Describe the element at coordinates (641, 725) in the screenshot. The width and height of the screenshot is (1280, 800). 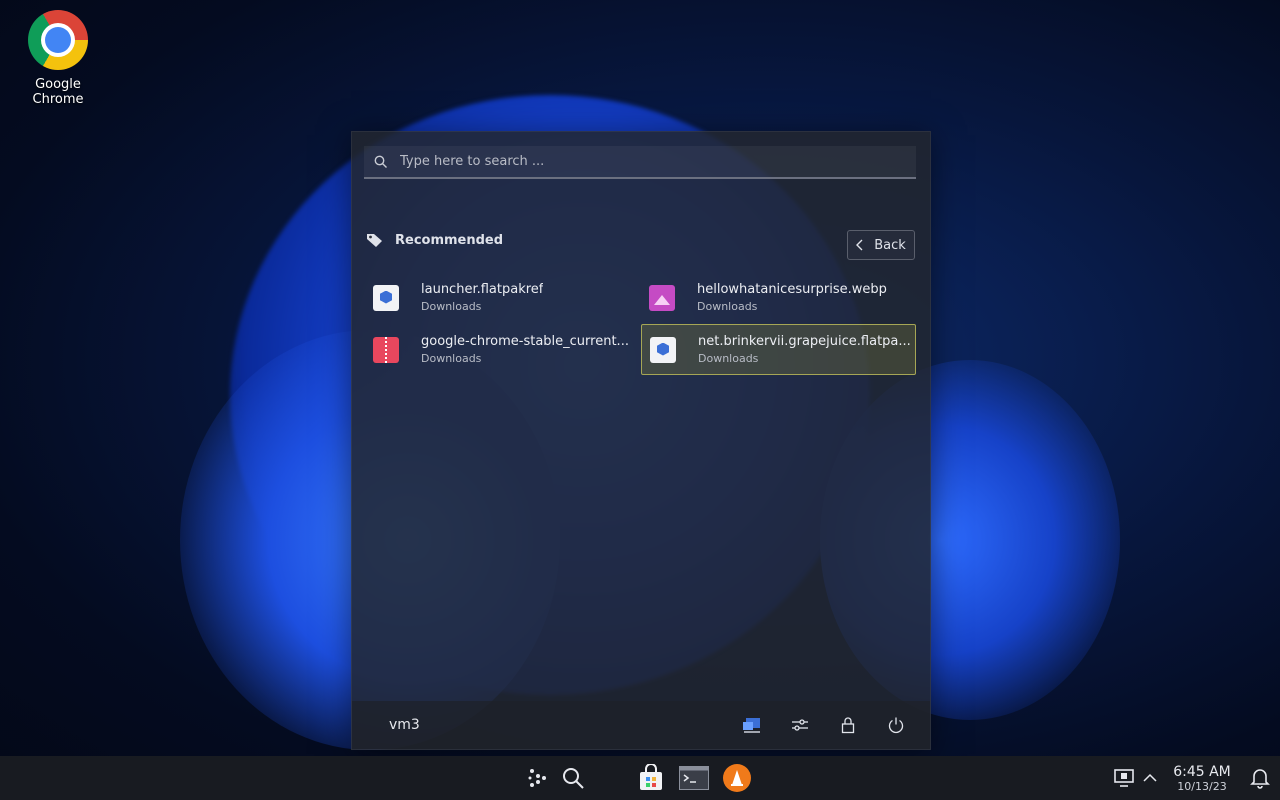
I see `launcher-footer: vm3` at that location.